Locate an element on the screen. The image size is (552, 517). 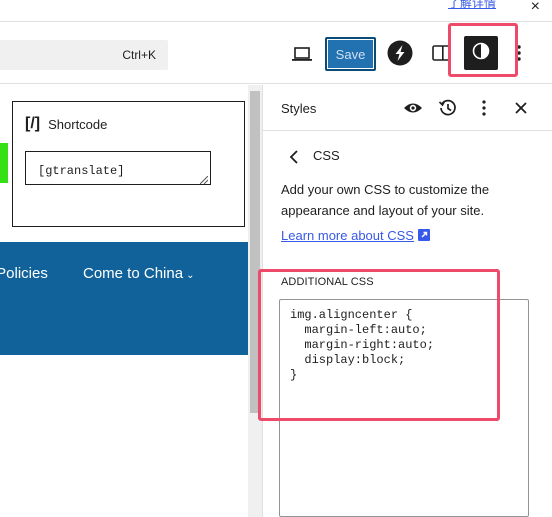
kebab-icon is located at coordinates (484, 108).